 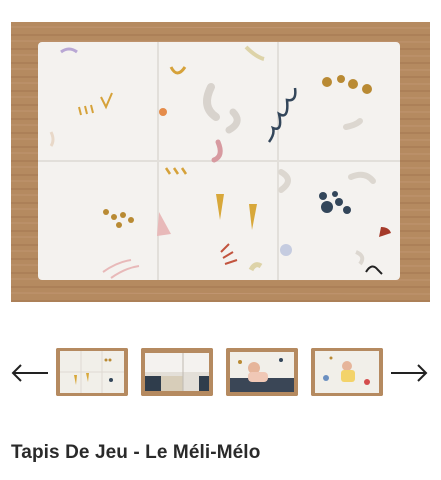 I want to click on arrow-left-icon, so click(x=29, y=373).